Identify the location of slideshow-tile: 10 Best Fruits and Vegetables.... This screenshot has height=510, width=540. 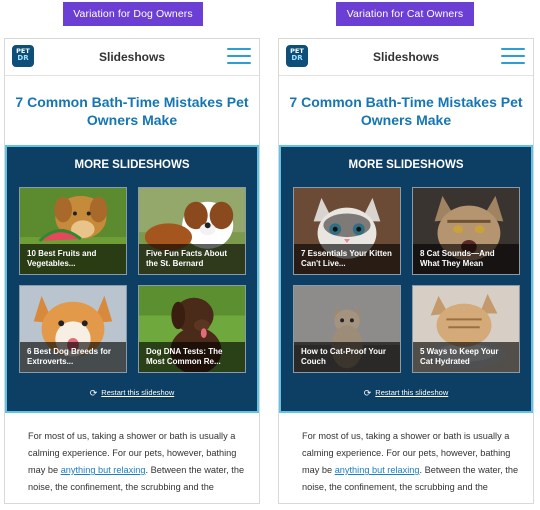
(73, 231).